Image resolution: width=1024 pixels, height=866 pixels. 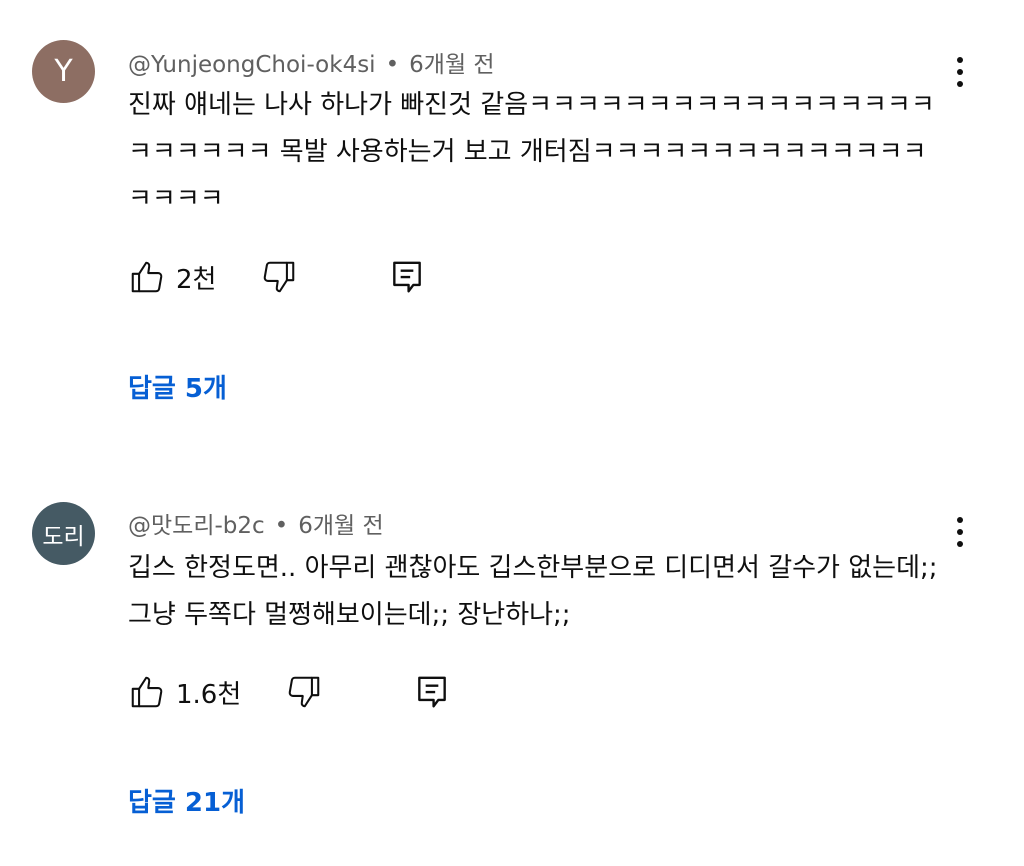 I want to click on like-button: 1.6천, so click(x=184, y=692).